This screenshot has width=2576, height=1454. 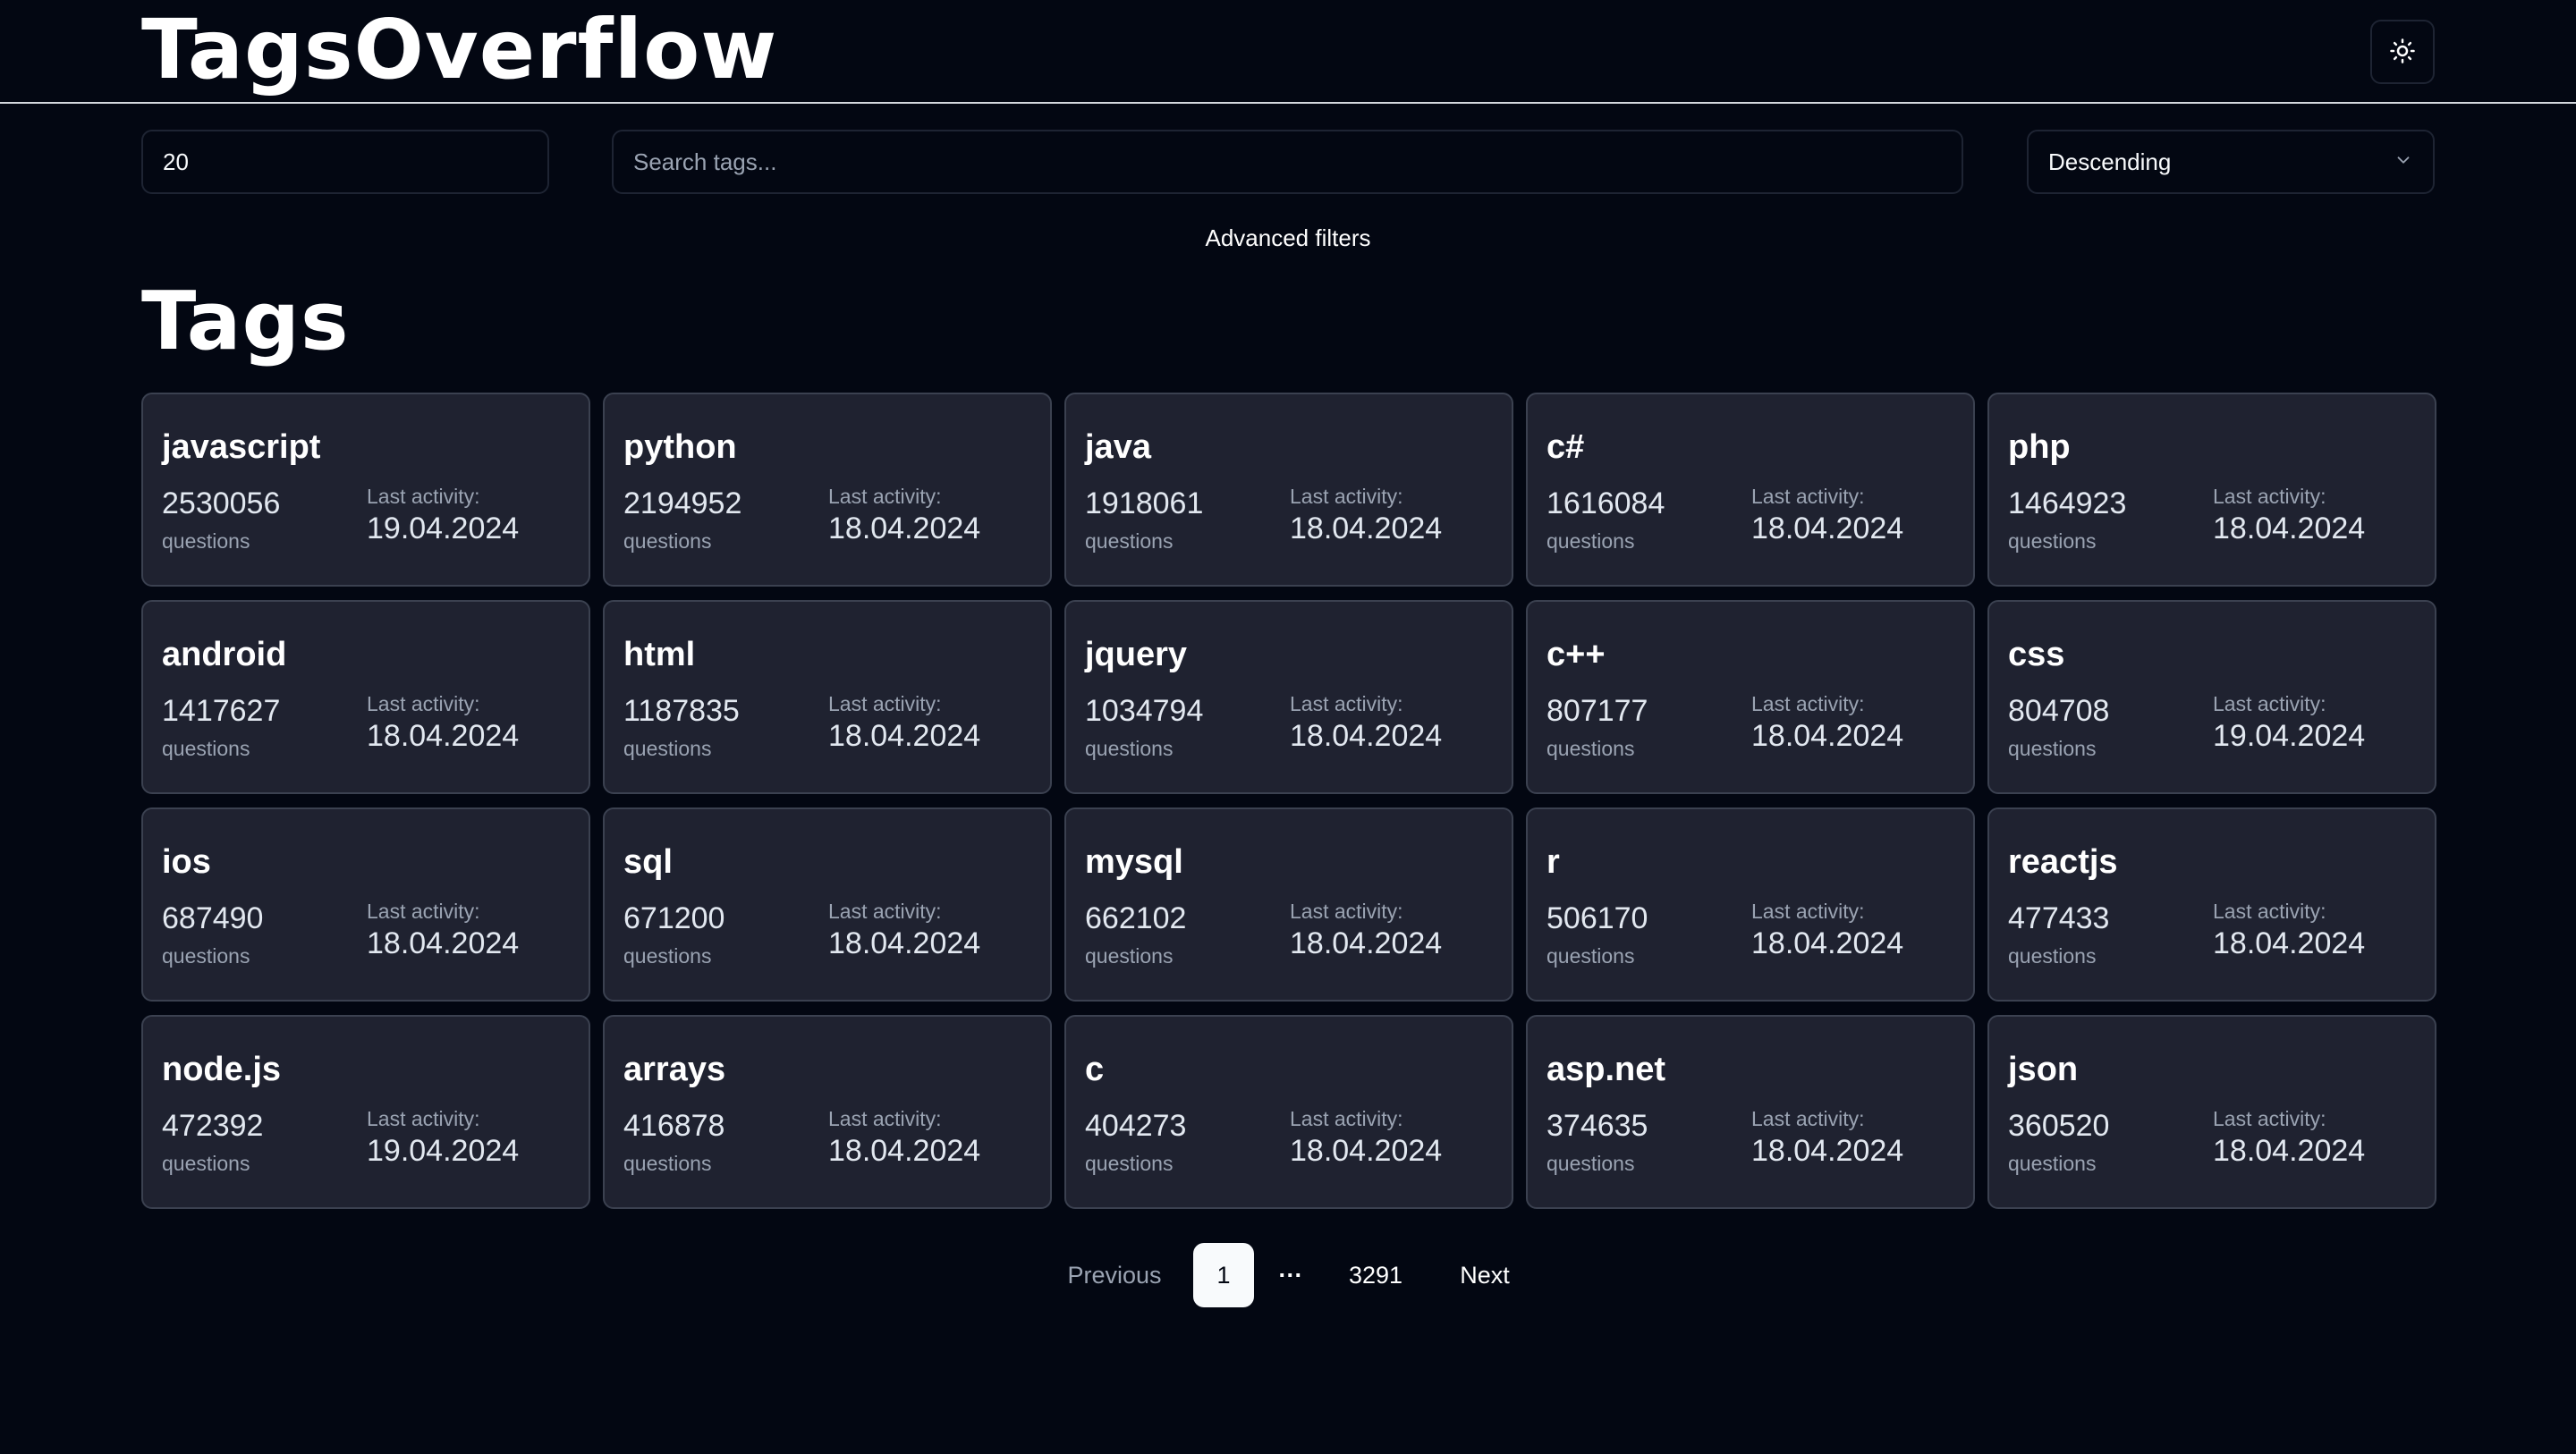 I want to click on chevron-down-icon, so click(x=2403, y=162).